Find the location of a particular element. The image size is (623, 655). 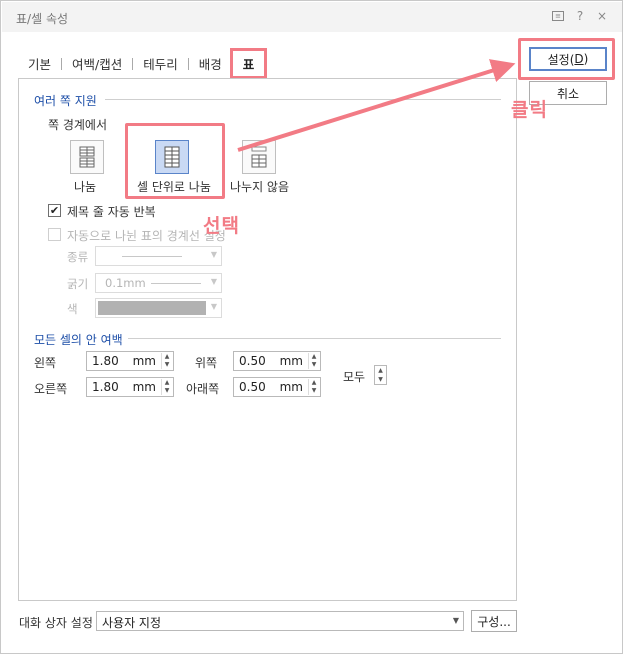

ok-button-label-end: ) is located at coordinates (586, 59).